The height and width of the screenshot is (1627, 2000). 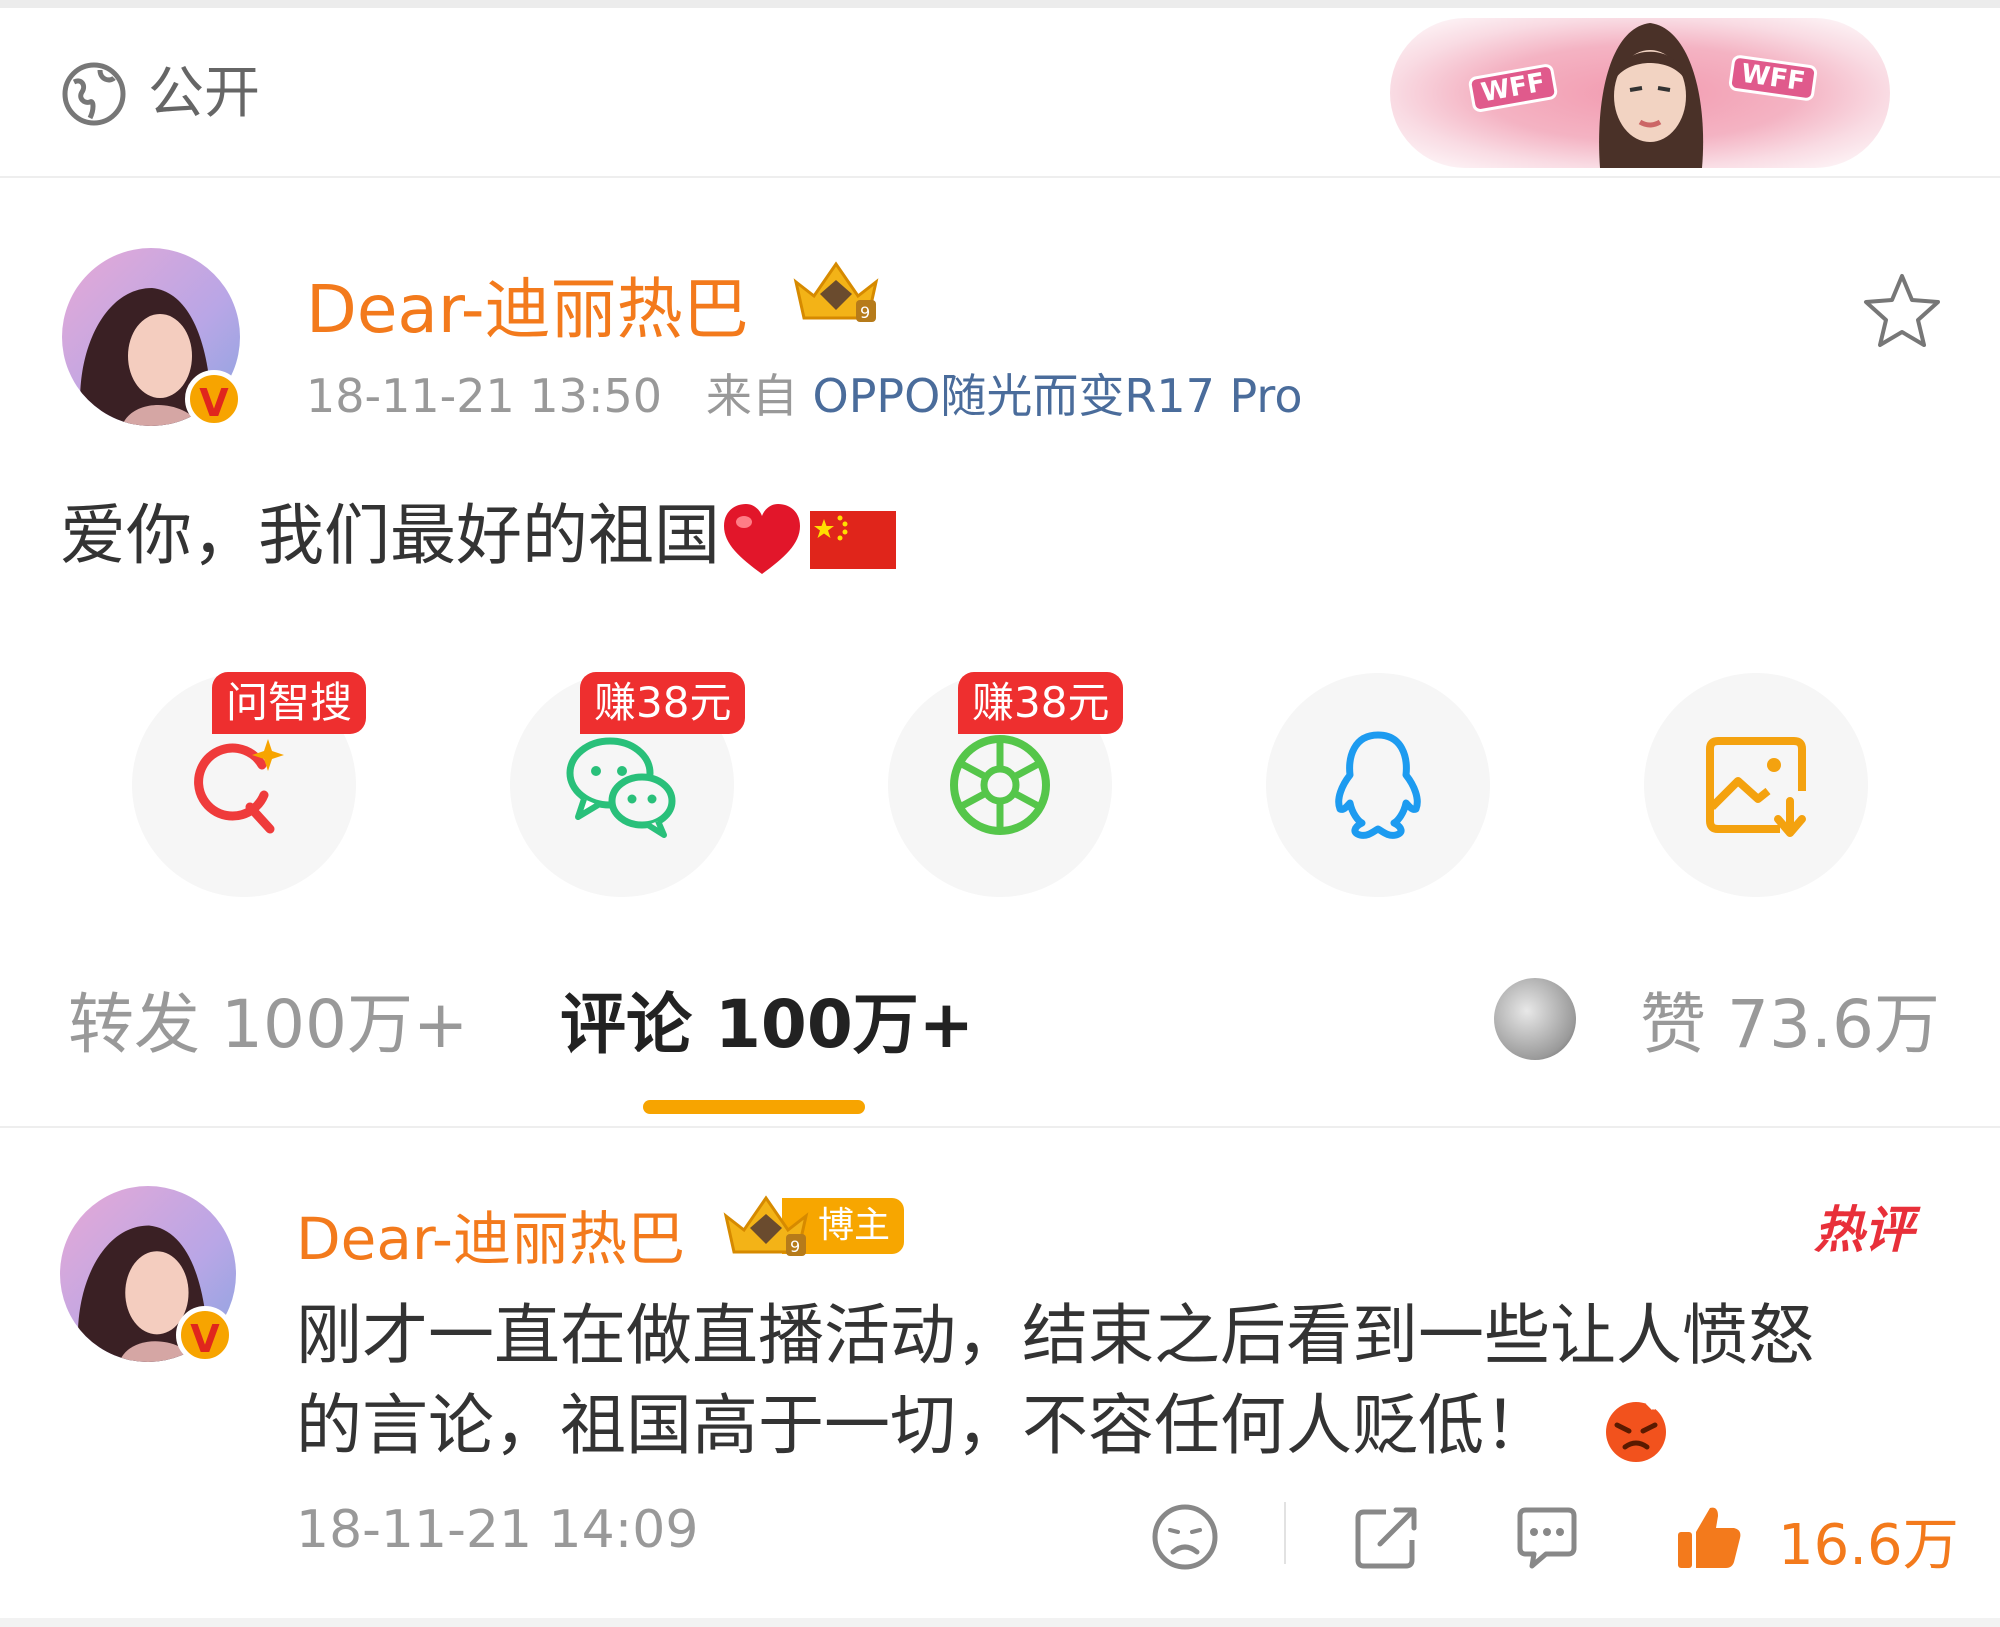 What do you see at coordinates (1000, 4) in the screenshot?
I see `top-strip` at bounding box center [1000, 4].